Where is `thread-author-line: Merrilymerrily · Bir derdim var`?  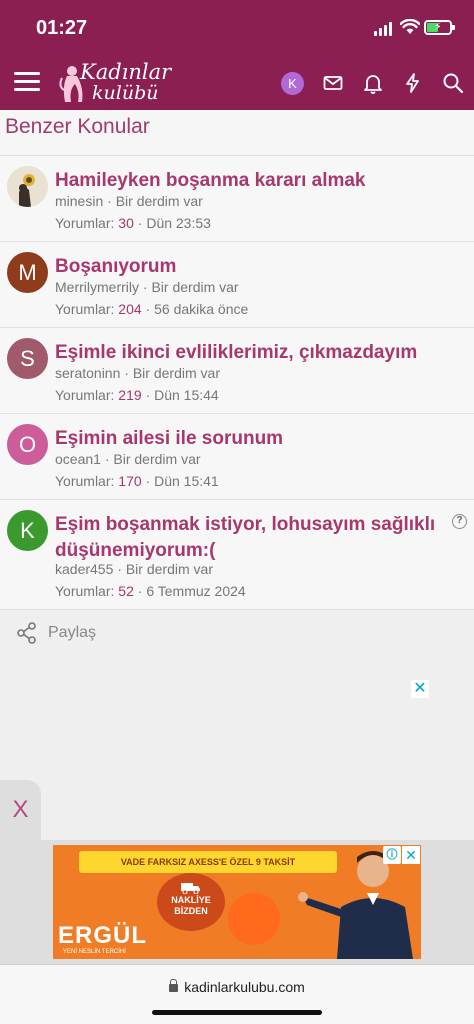
thread-author-line: Merrilymerrily · Bir derdim var is located at coordinates (147, 287).